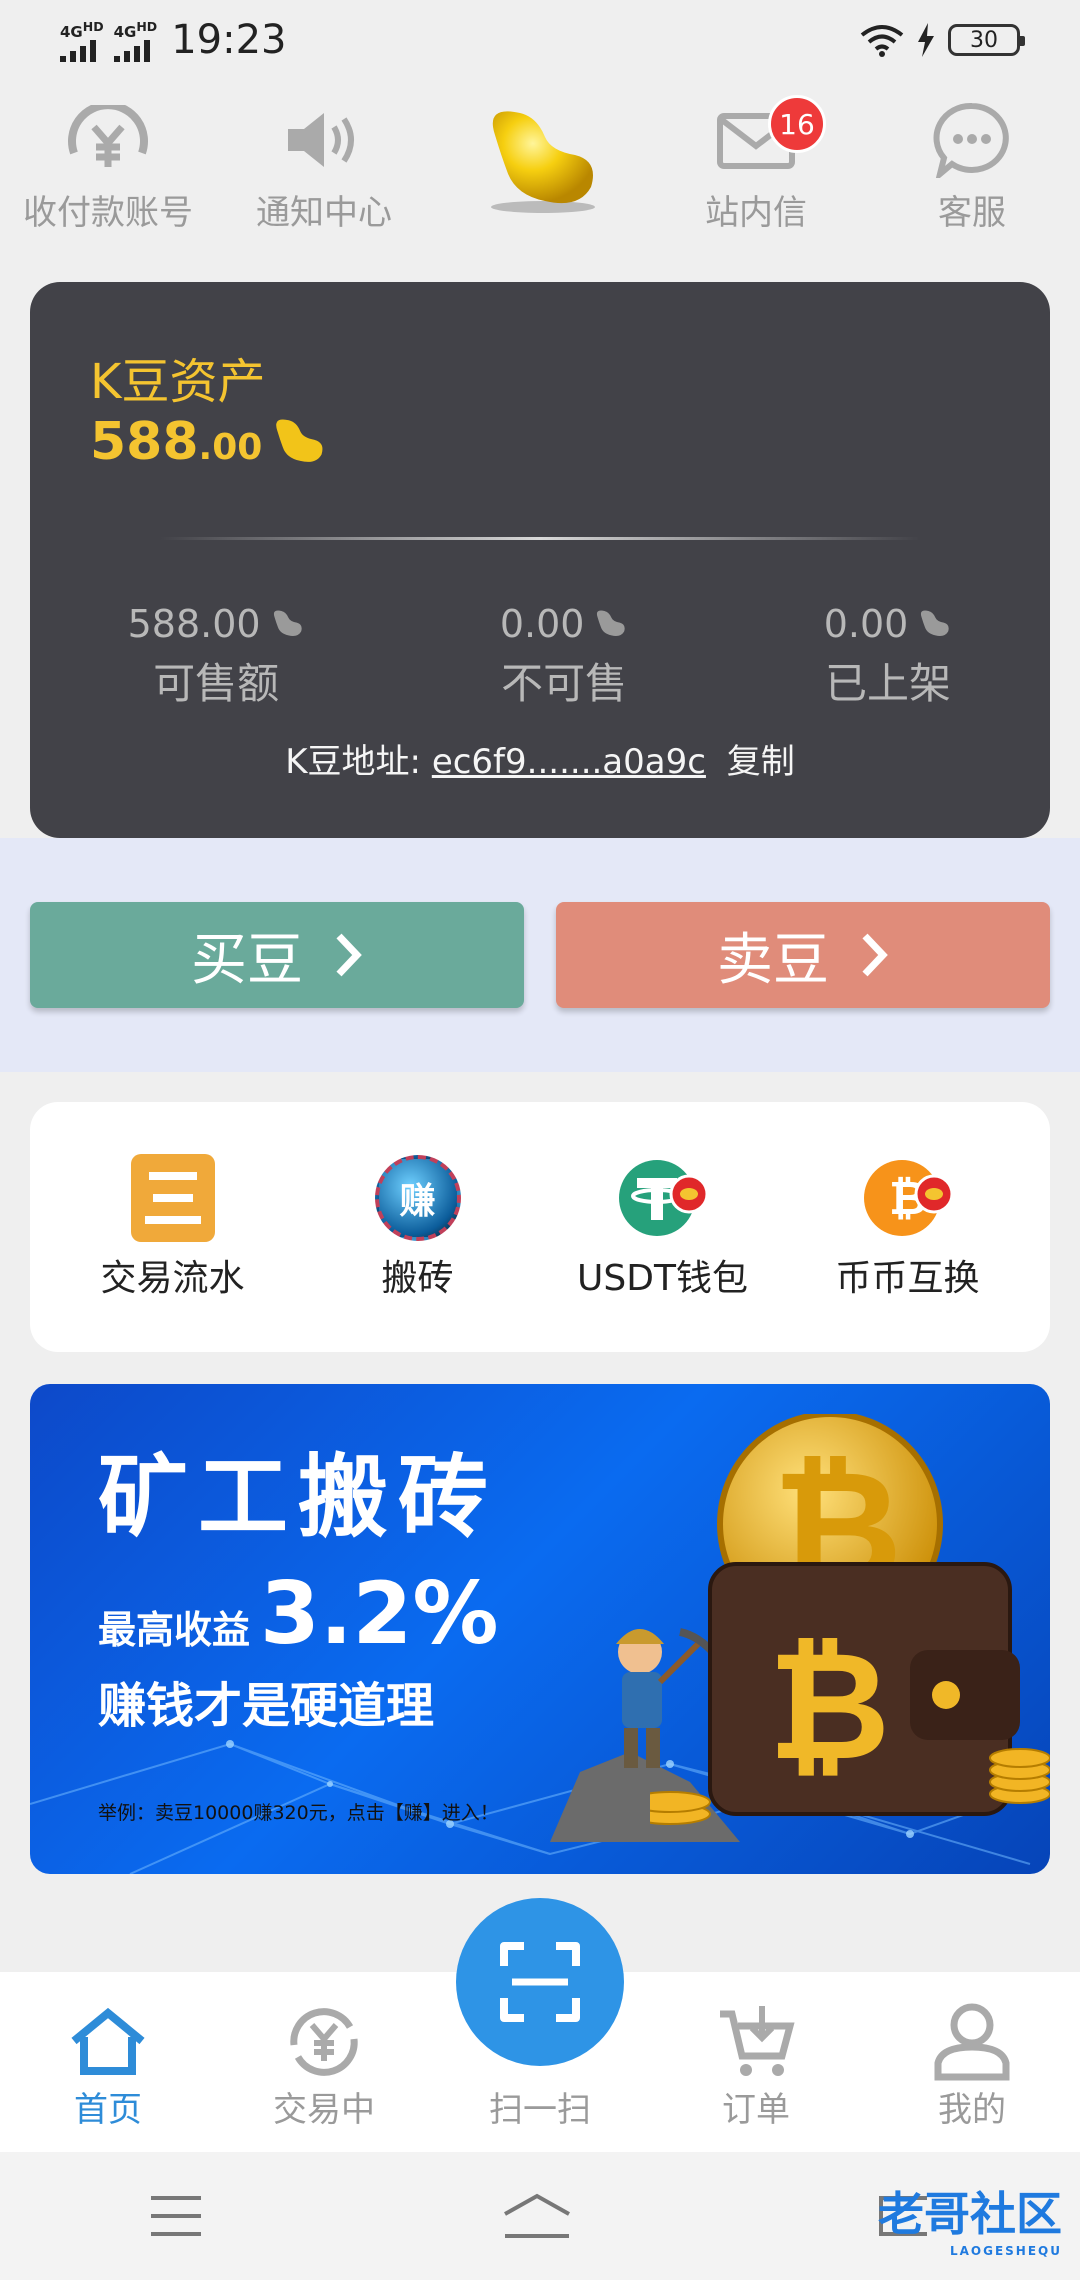 The height and width of the screenshot is (2280, 1080). I want to click on quick-item-usdt-wallet: USDT钱包, so click(663, 1227).